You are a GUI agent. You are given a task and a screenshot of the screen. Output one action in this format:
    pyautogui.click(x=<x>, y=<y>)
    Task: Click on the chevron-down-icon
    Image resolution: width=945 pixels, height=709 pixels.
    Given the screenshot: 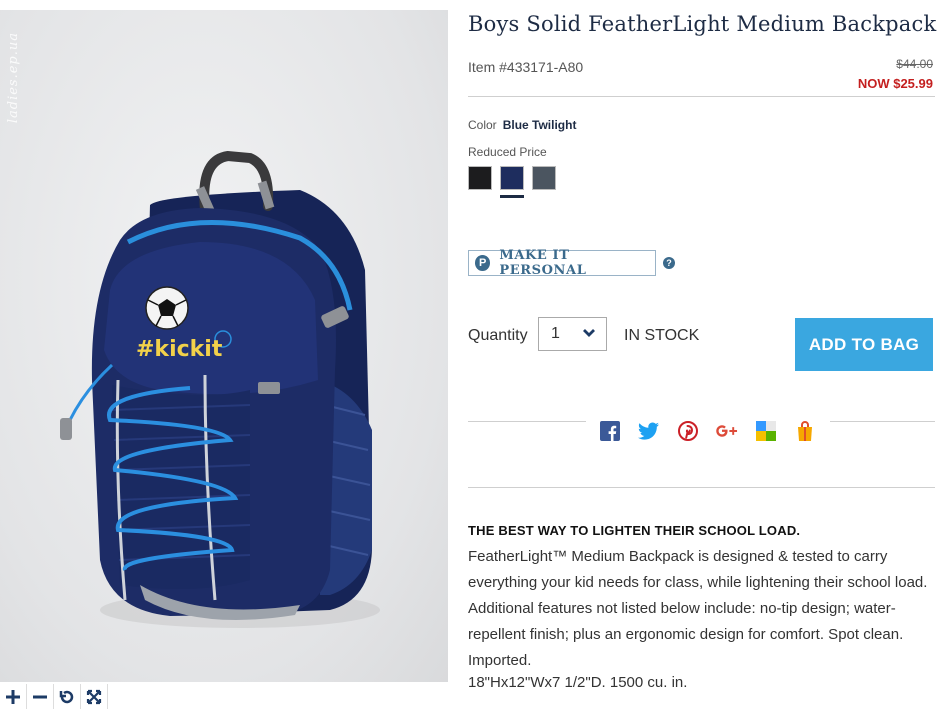 What is the action you would take?
    pyautogui.click(x=589, y=333)
    